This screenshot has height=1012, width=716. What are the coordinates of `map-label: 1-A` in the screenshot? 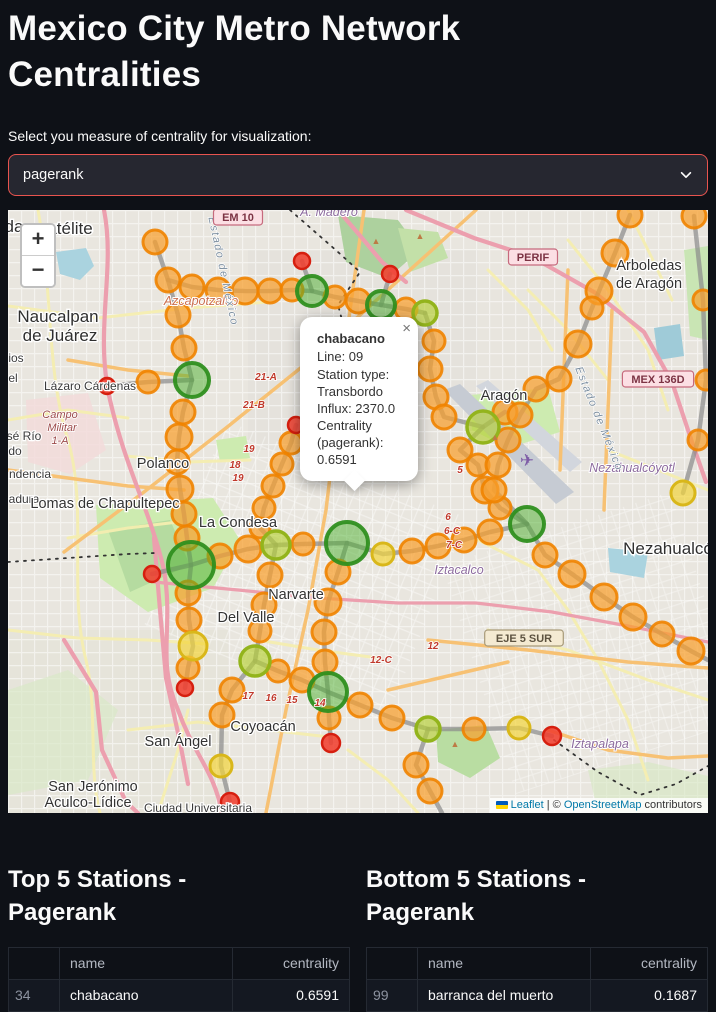 It's located at (59, 441).